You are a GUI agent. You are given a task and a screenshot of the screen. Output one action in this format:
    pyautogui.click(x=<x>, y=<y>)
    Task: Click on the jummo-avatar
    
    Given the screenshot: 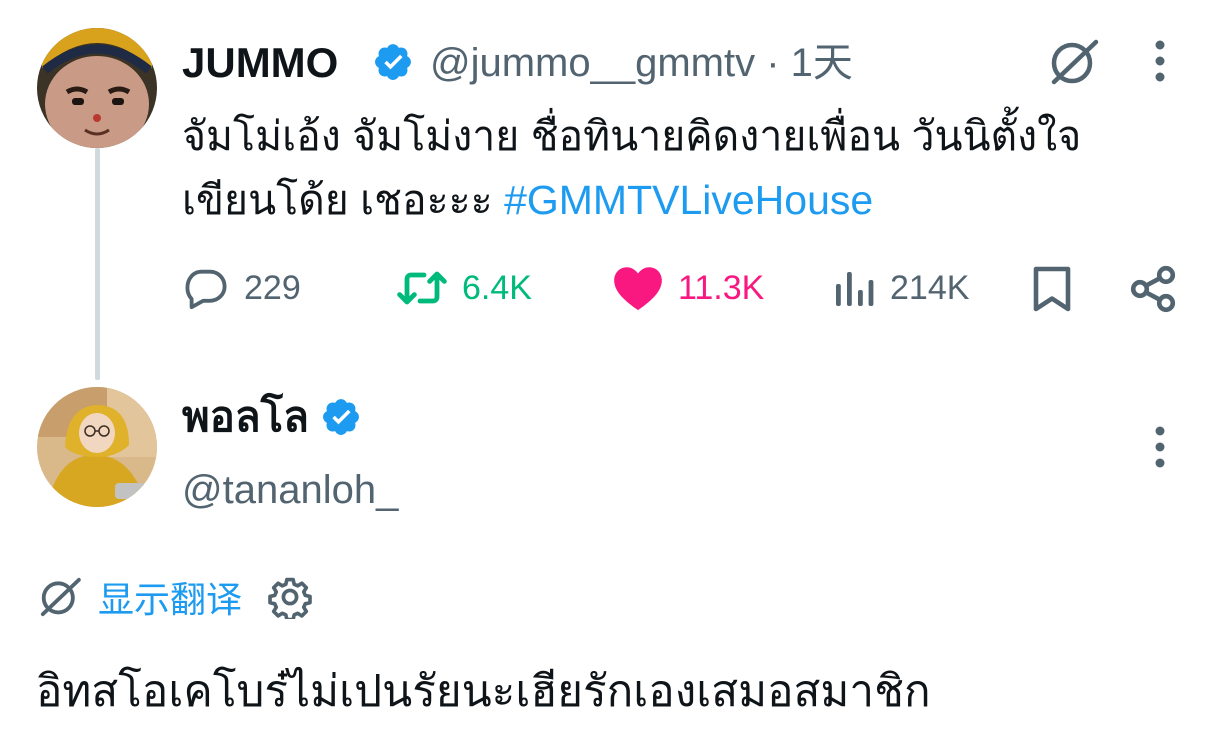 What is the action you would take?
    pyautogui.click(x=97, y=88)
    